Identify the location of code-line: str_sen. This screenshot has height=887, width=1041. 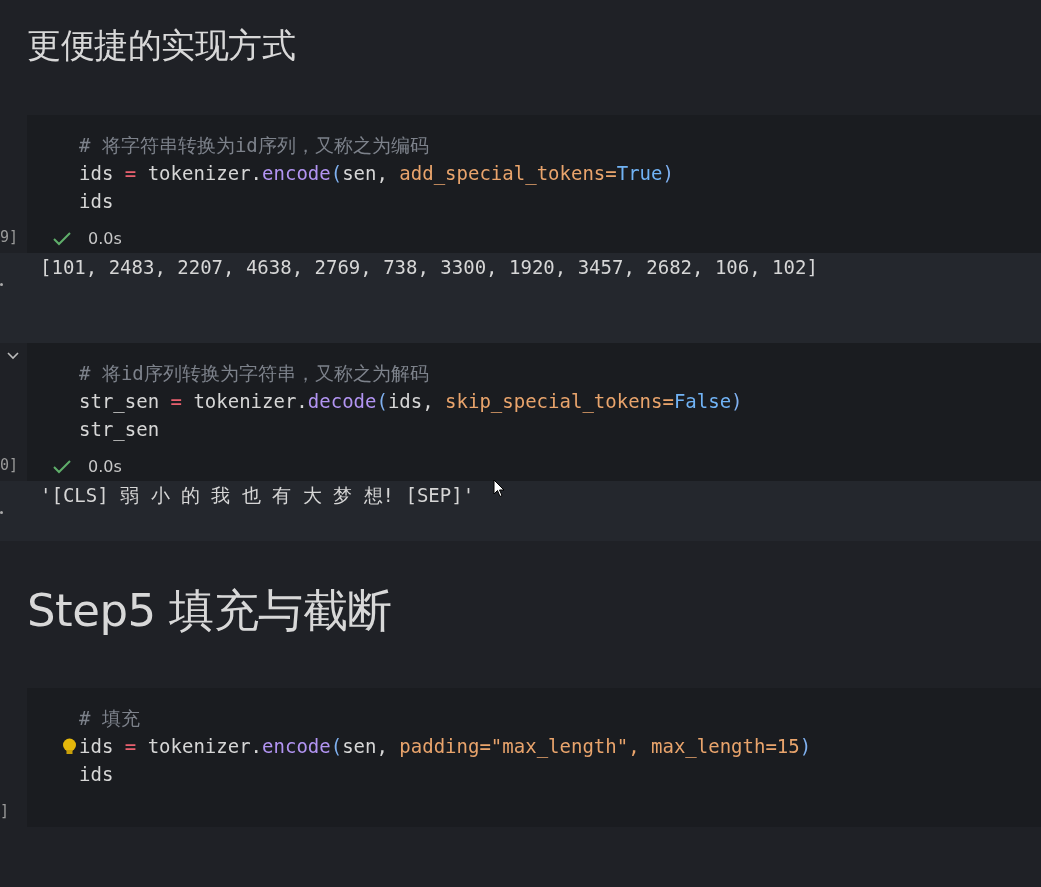
(119, 429).